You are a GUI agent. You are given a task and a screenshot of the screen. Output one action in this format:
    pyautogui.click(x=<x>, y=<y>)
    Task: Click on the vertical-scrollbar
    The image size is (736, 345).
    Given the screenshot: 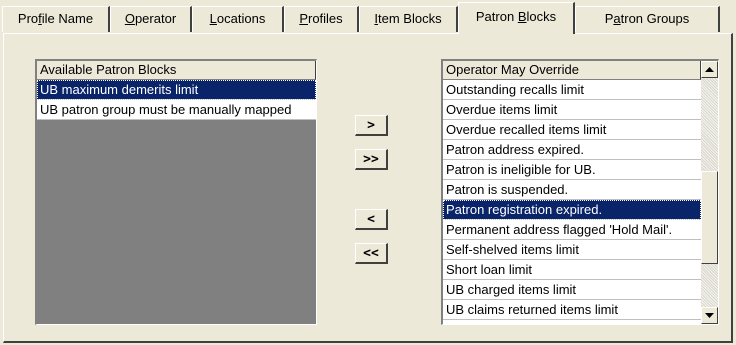 What is the action you would take?
    pyautogui.click(x=709, y=192)
    